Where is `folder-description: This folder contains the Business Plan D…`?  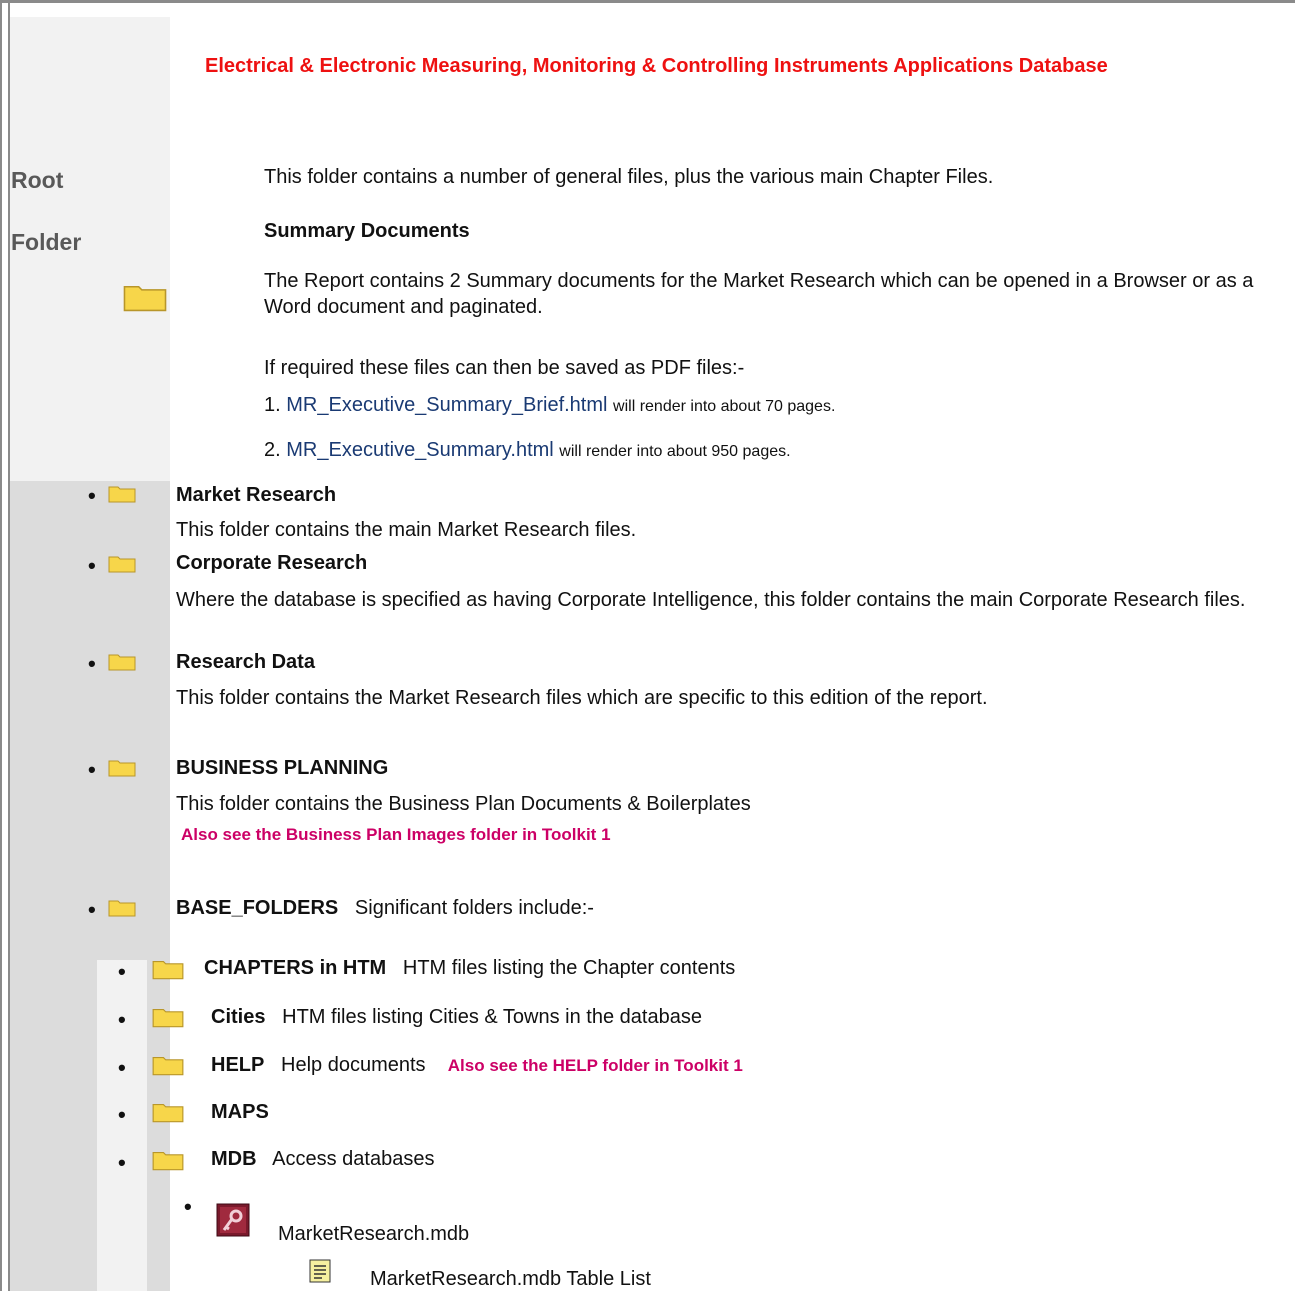
folder-description: This folder contains the Business Plan D… is located at coordinates (463, 804).